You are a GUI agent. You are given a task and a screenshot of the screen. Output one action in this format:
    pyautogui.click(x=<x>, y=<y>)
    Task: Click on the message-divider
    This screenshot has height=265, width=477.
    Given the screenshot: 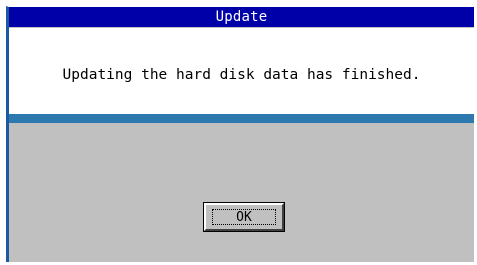 What is the action you would take?
    pyautogui.click(x=241, y=118)
    